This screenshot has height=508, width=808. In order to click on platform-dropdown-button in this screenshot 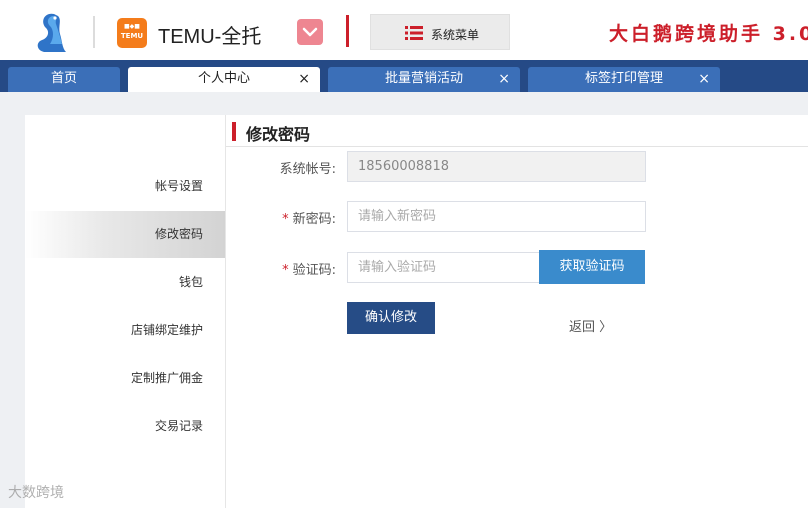, I will do `click(310, 32)`.